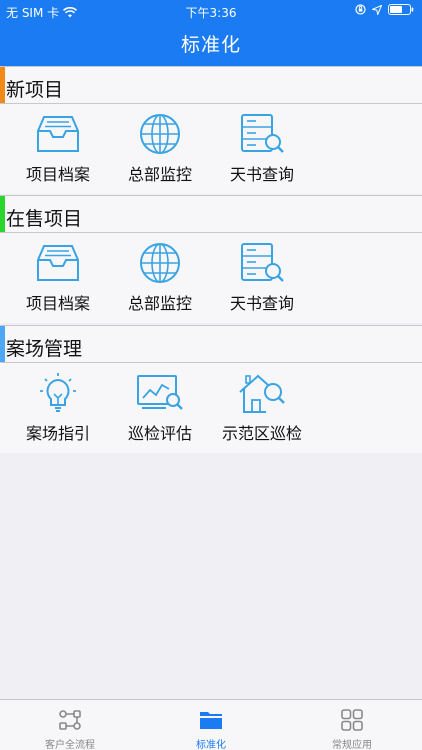  What do you see at coordinates (160, 392) in the screenshot?
I see `chart-search-icon` at bounding box center [160, 392].